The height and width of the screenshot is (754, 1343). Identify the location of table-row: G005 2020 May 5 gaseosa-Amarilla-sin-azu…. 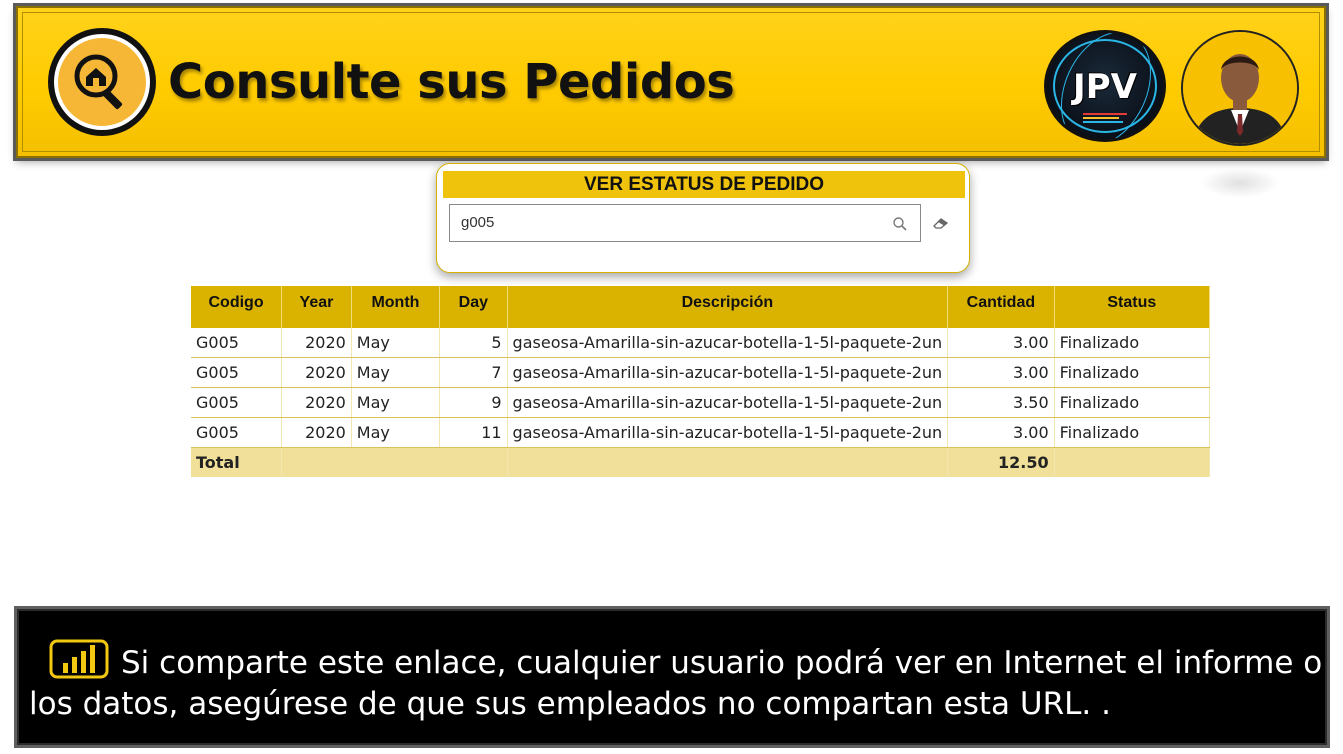
(701, 343).